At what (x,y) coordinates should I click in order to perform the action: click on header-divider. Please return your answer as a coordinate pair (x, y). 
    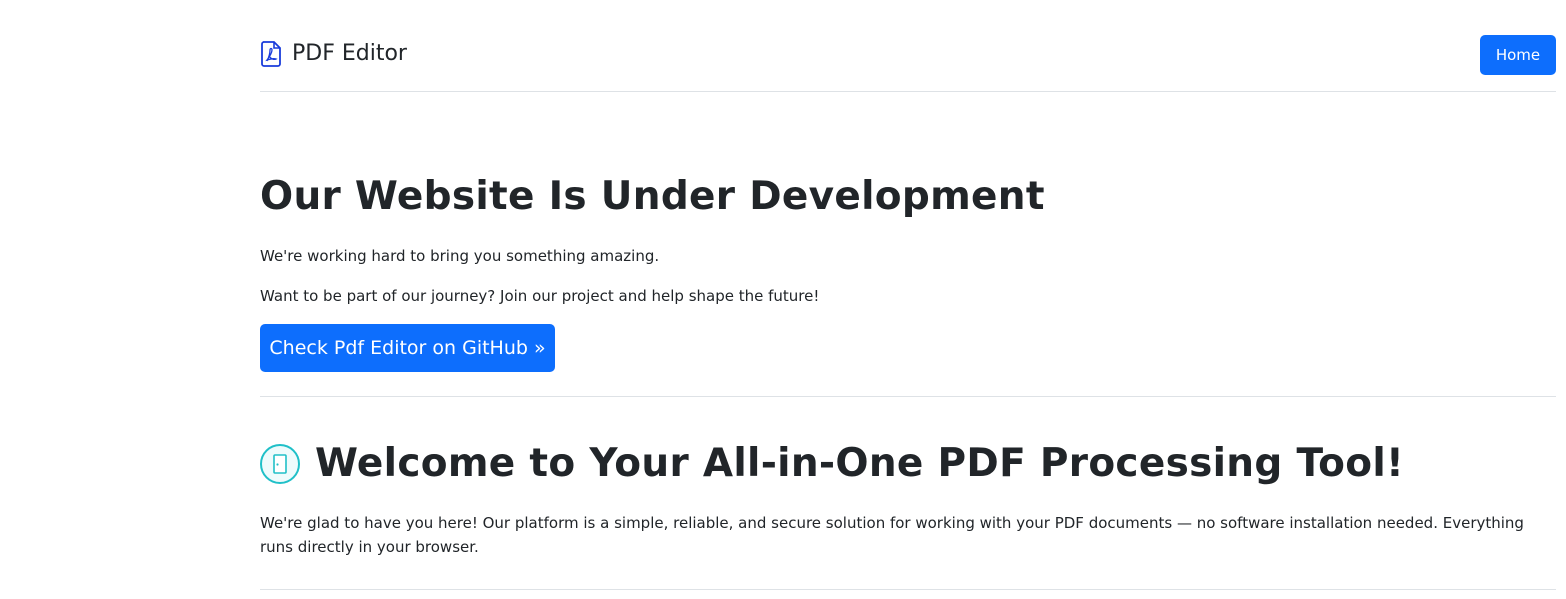
    Looking at the image, I should click on (908, 91).